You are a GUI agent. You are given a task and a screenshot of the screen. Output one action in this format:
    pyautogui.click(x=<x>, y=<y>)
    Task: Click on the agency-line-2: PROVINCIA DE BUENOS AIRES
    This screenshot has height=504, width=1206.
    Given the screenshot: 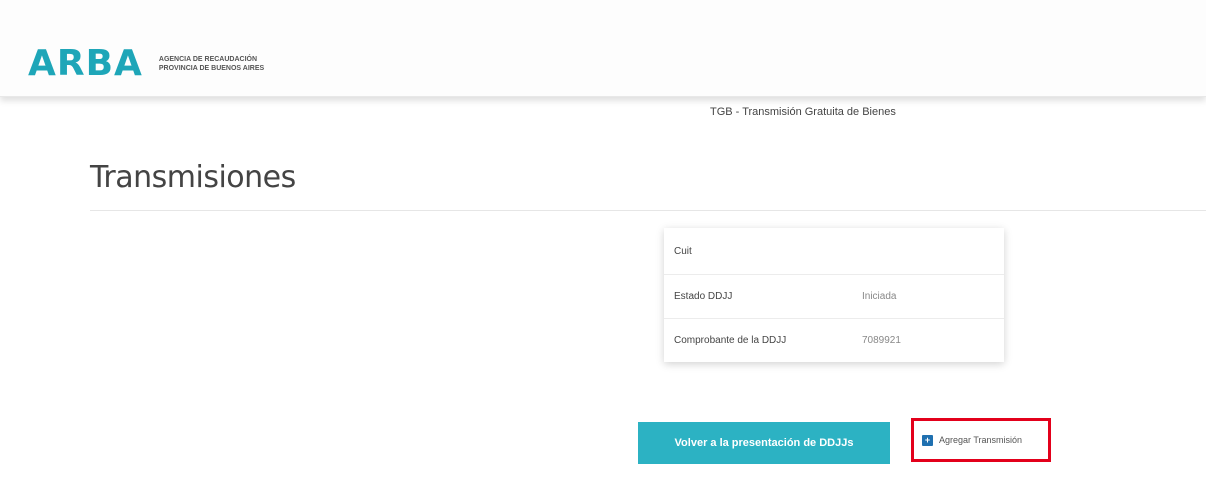 What is the action you would take?
    pyautogui.click(x=211, y=68)
    